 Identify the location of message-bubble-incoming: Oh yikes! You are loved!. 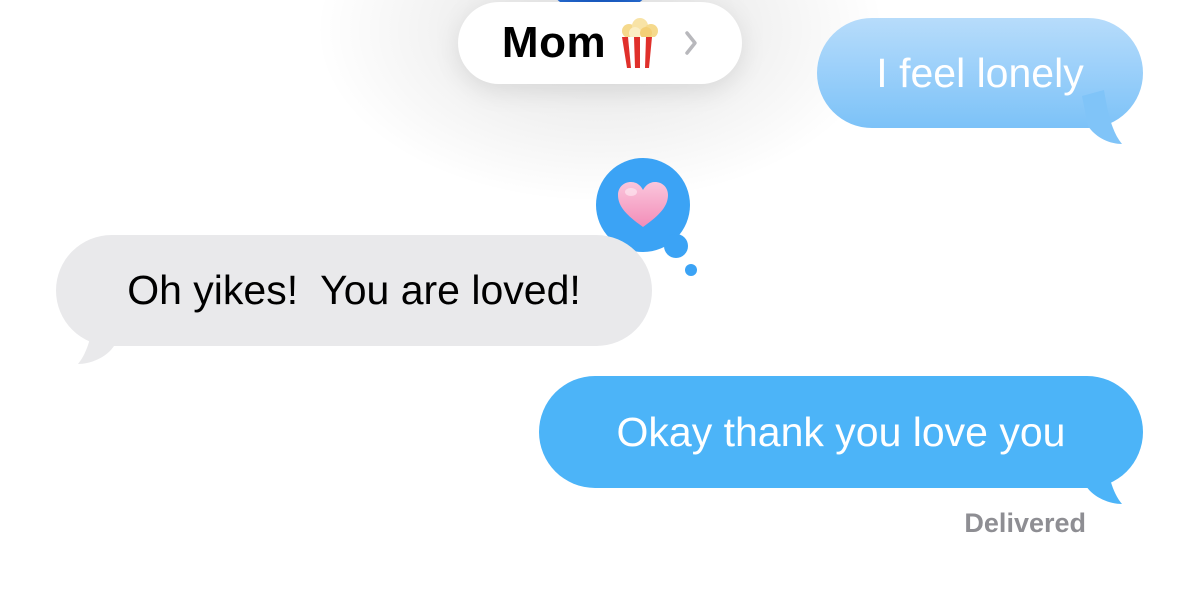
(354, 290).